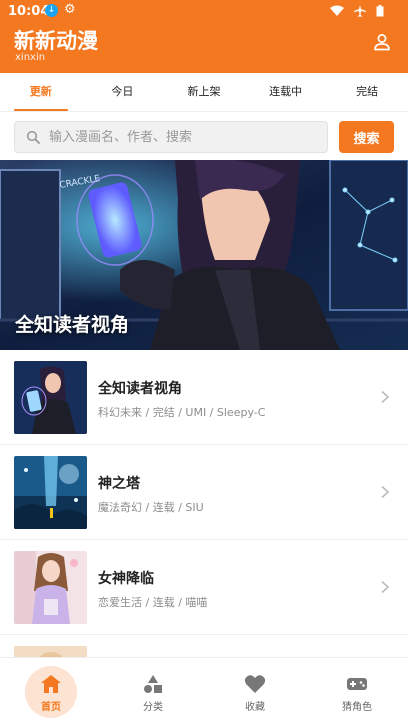  I want to click on status-time: 10:04, so click(29, 11).